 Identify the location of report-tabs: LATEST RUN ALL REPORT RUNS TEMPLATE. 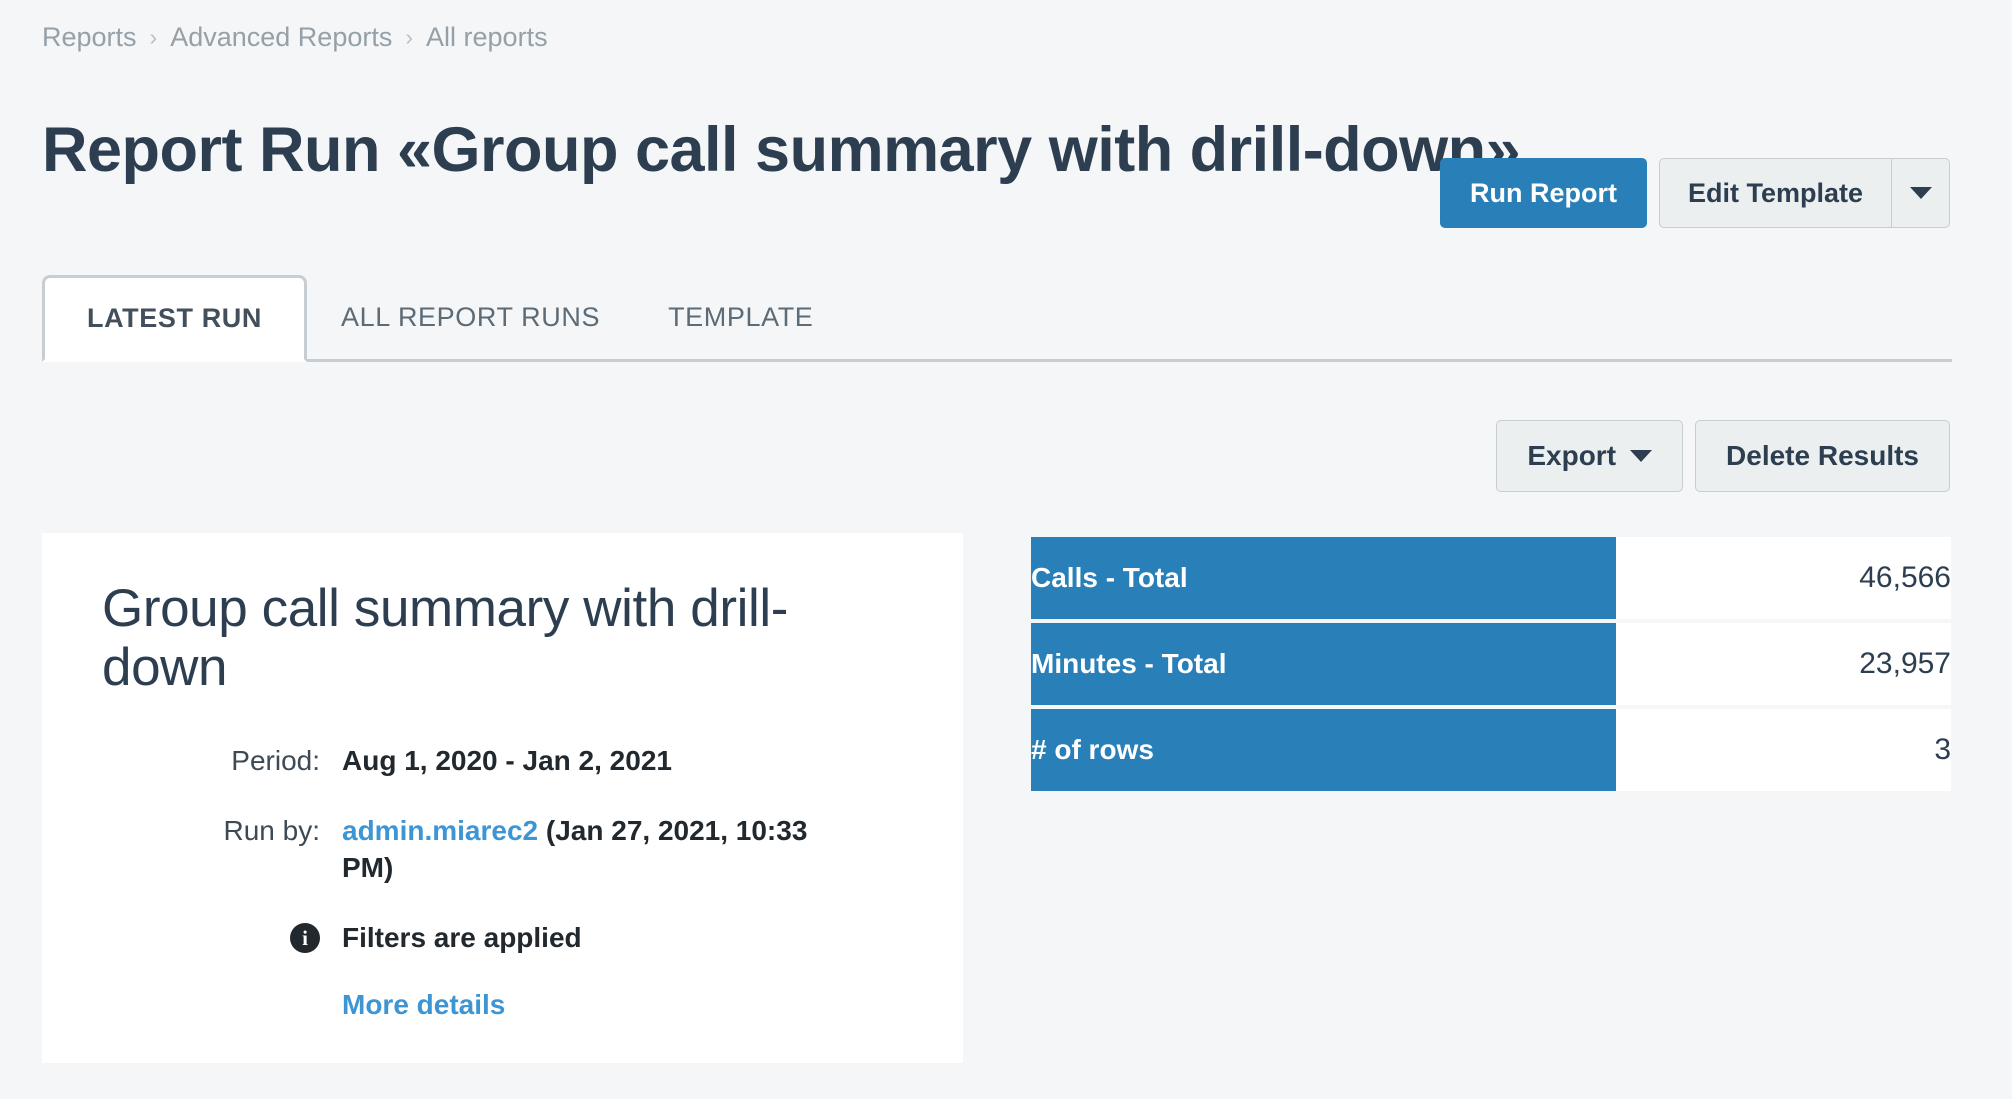
(997, 318).